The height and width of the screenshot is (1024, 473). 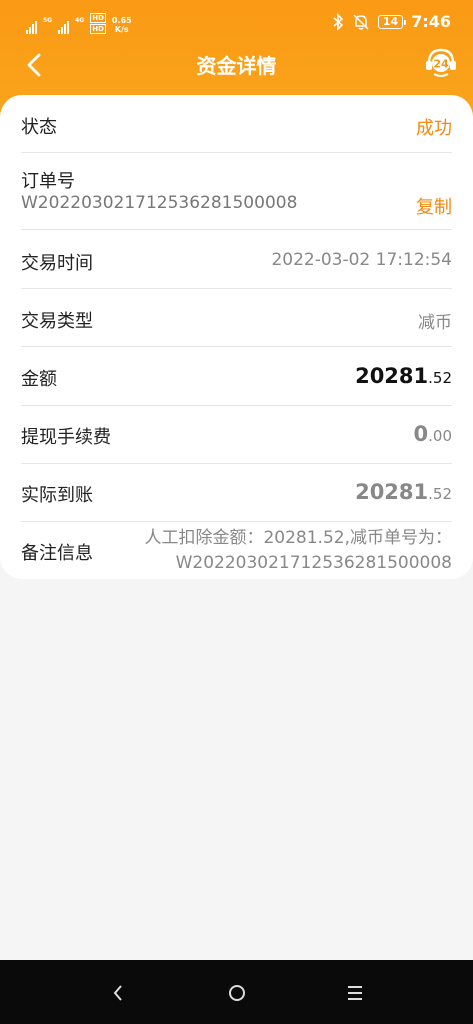 I want to click on received-label: 实际到账, so click(x=57, y=495).